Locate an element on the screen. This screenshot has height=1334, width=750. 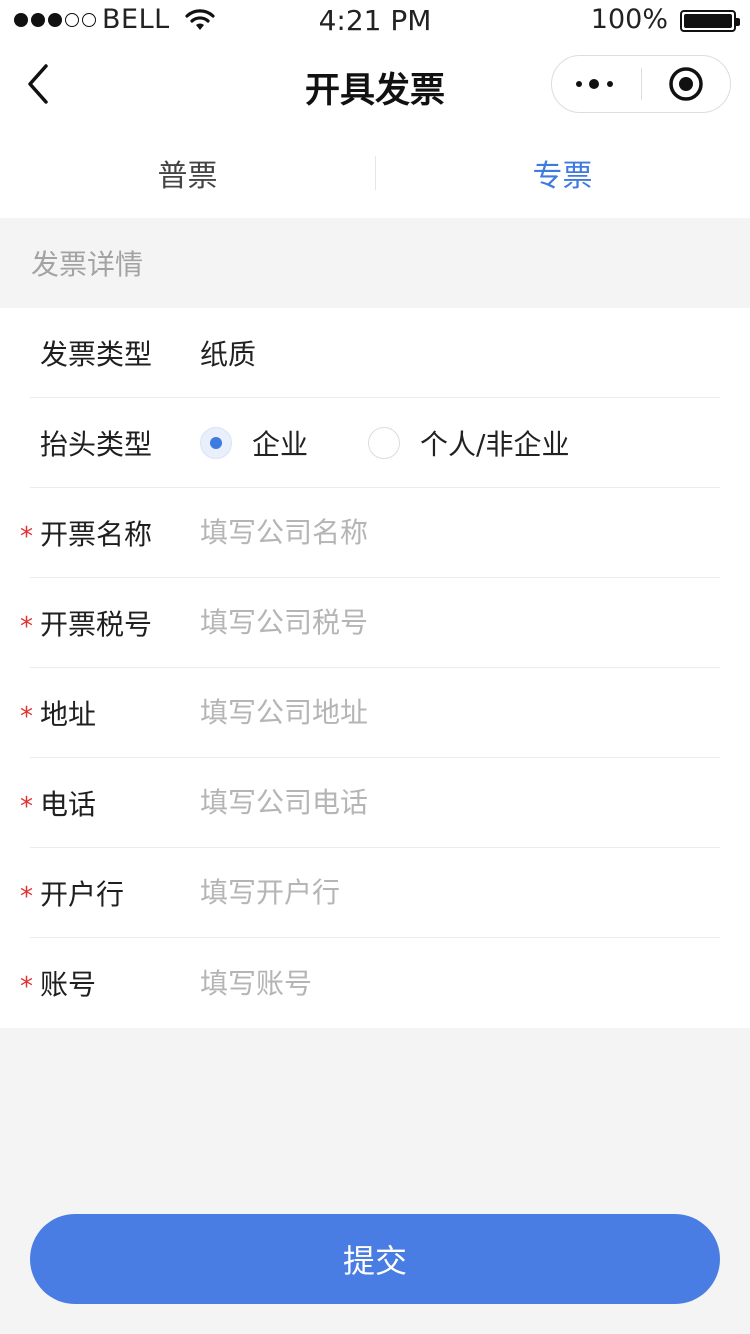
phone-row: * 电话 is located at coordinates (370, 803).